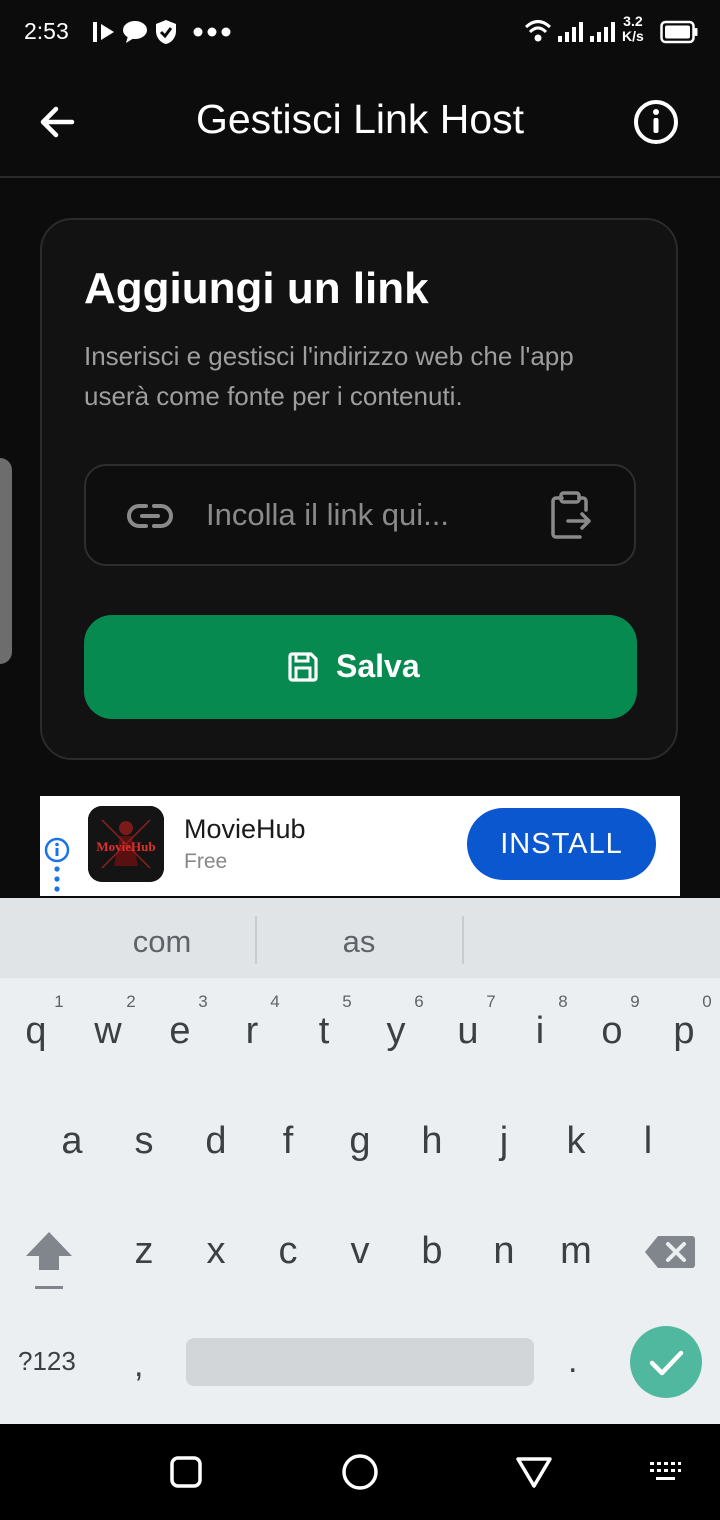  I want to click on ad-app-price: Free, so click(206, 861).